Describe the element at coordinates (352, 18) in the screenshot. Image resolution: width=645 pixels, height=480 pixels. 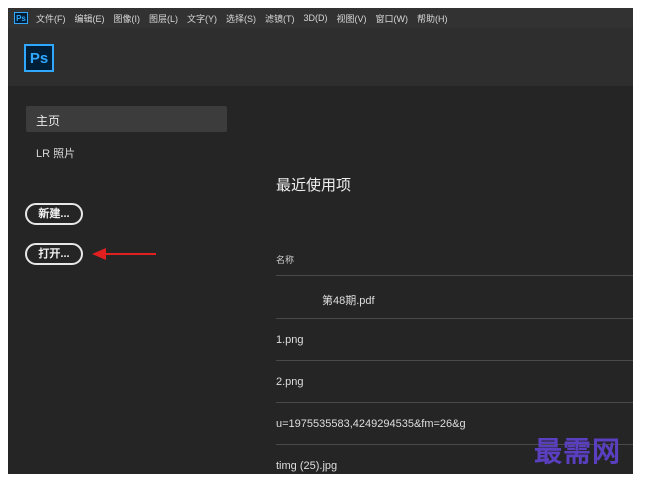
I see `menu-view: 视图(V)` at that location.